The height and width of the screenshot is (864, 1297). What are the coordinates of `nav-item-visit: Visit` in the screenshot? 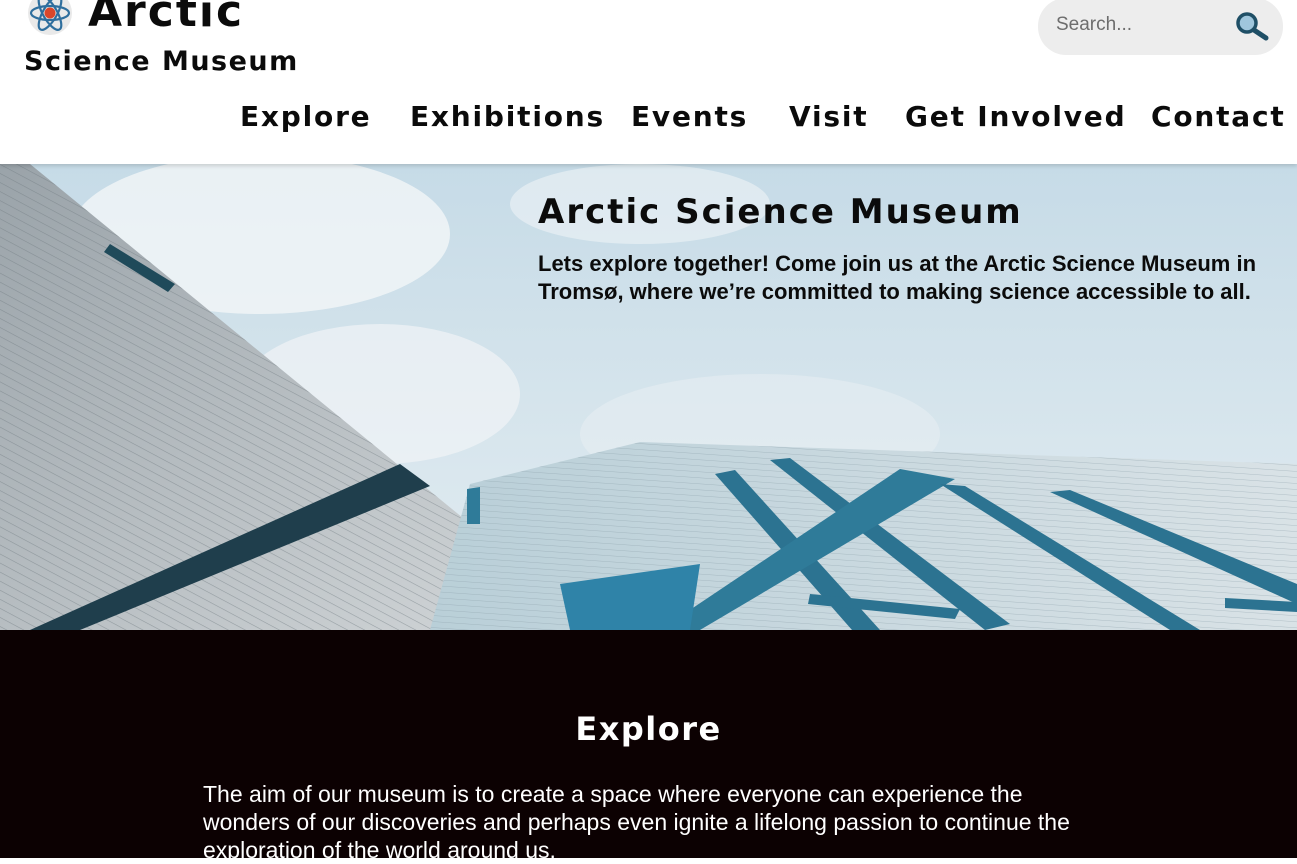 It's located at (828, 116).